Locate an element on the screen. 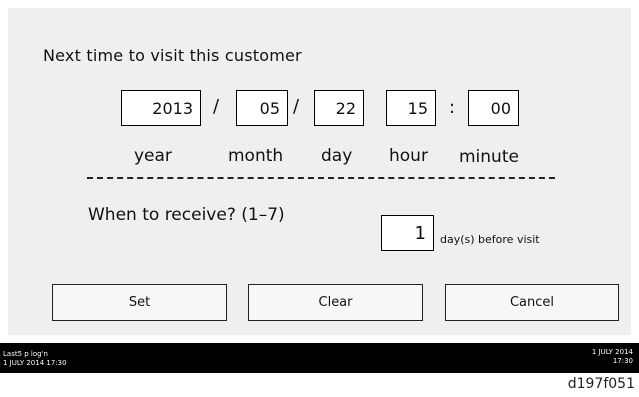 The height and width of the screenshot is (397, 639). hour-field: 15 is located at coordinates (411, 108).